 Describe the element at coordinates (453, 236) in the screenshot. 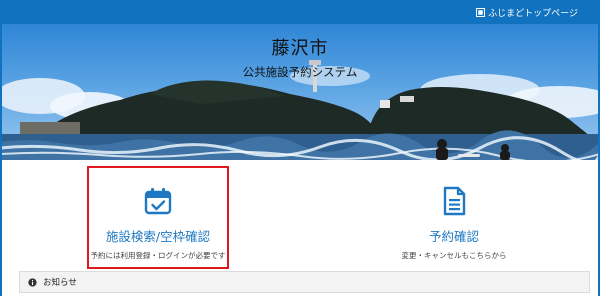

I see `reservation-check-title: 予約確認` at that location.